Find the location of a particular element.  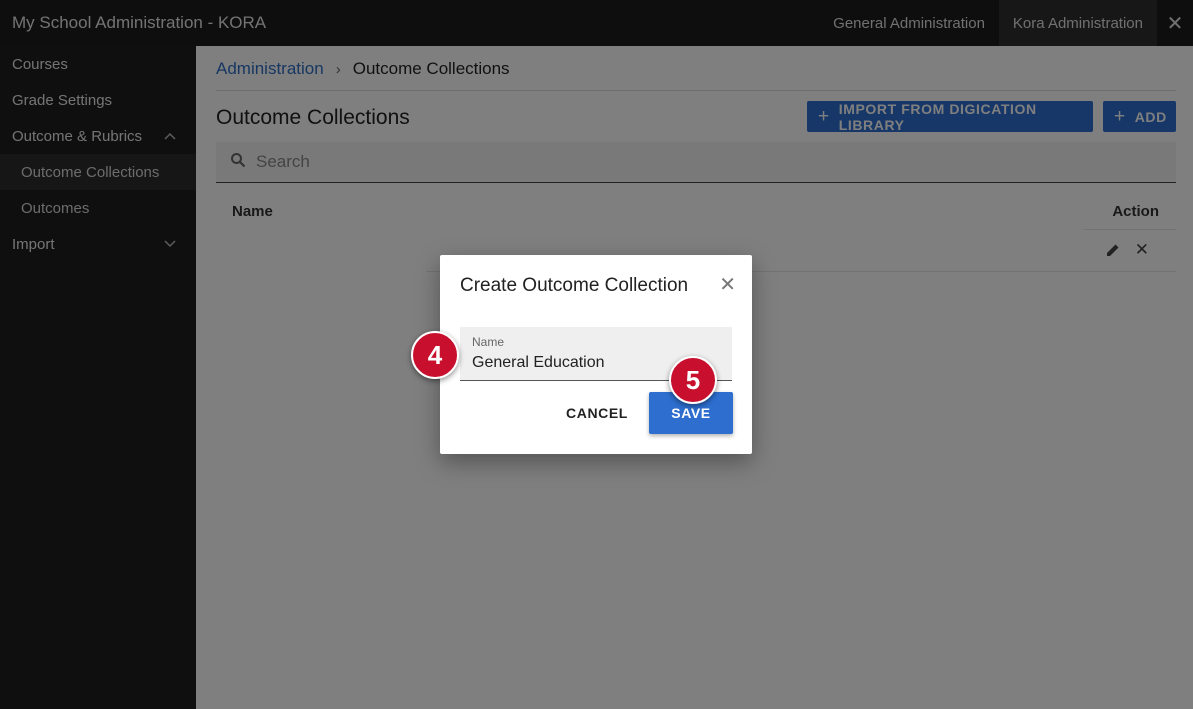

step-badge: 5 is located at coordinates (693, 380).